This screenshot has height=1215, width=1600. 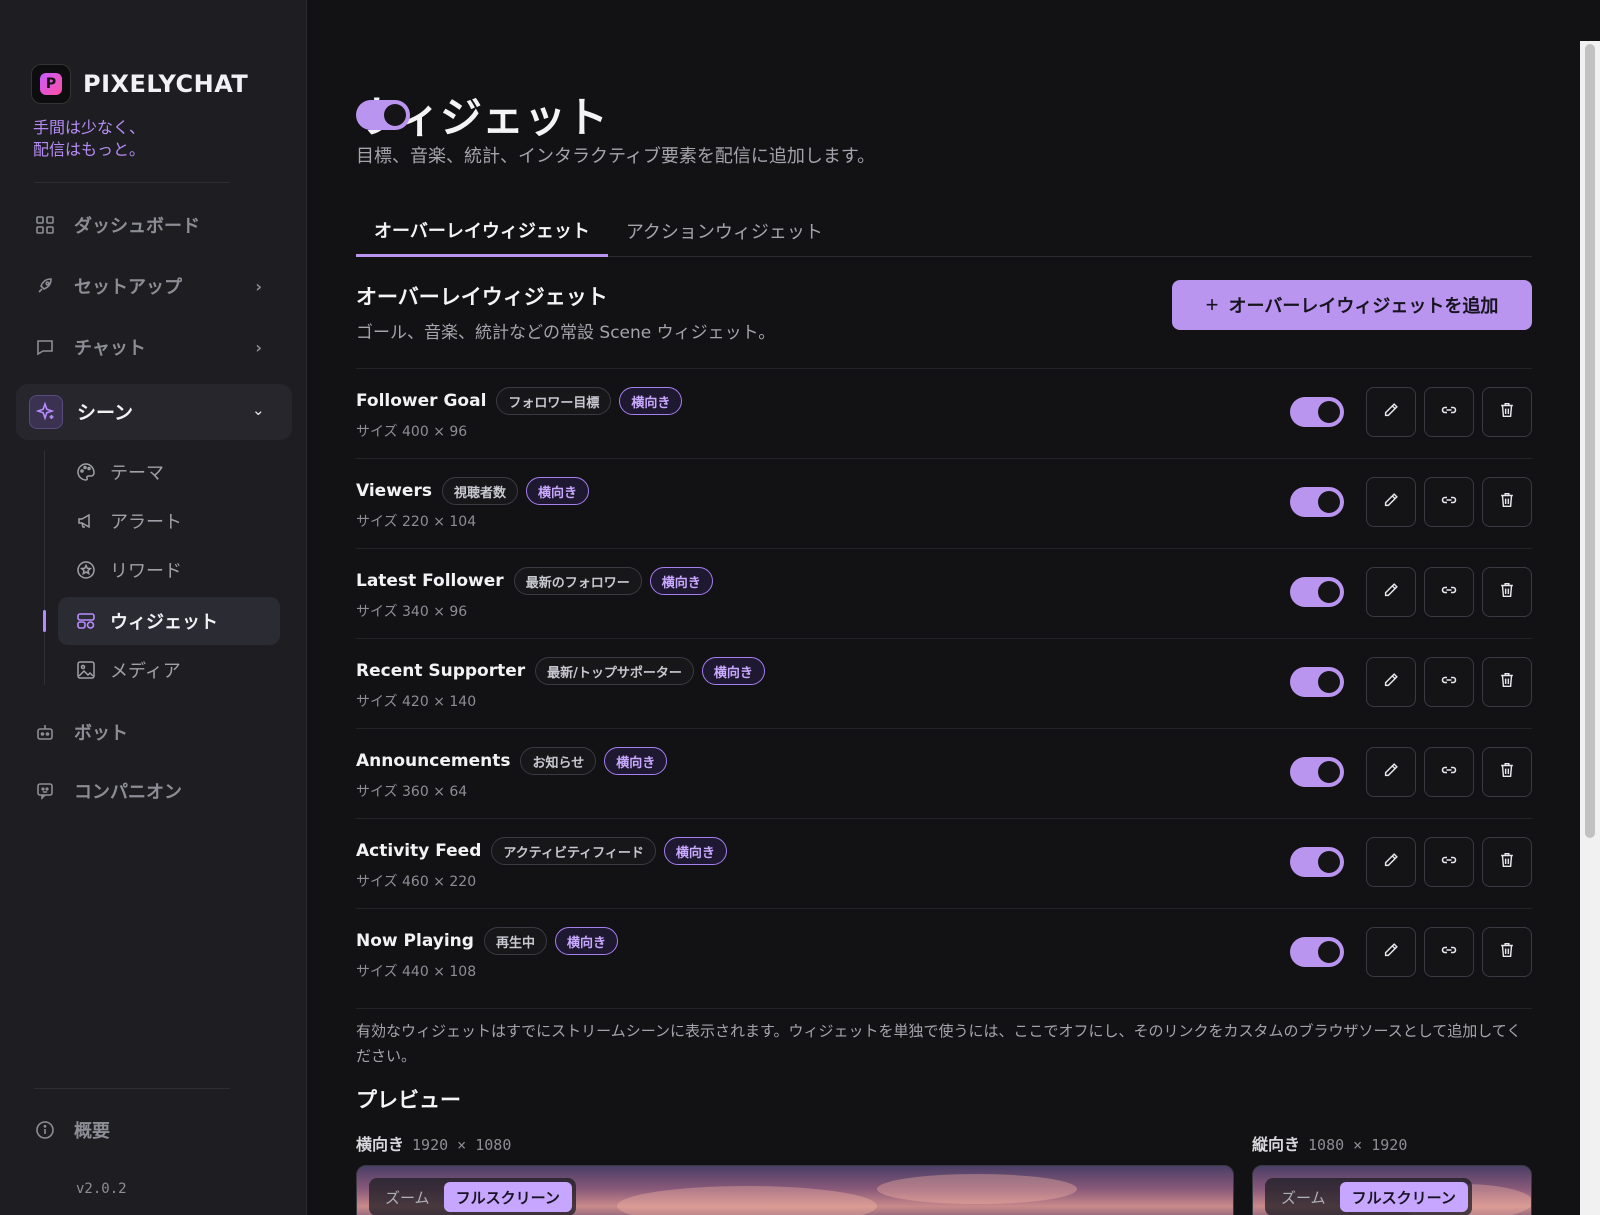 I want to click on tab-action-widgets: アクションウィジェット, so click(x=724, y=231).